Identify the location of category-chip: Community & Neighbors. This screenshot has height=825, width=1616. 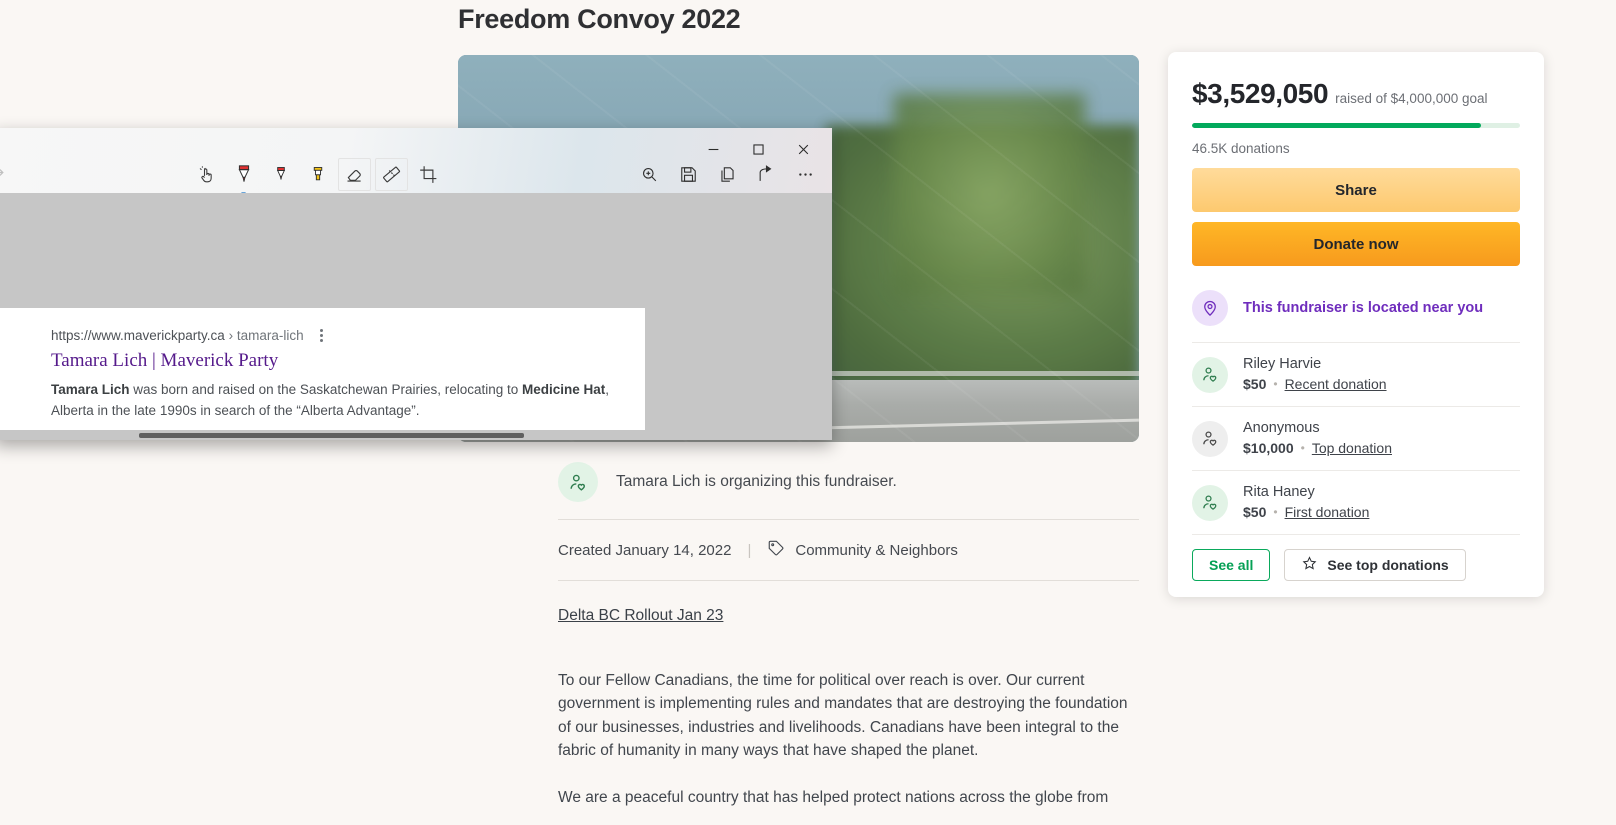
(862, 550).